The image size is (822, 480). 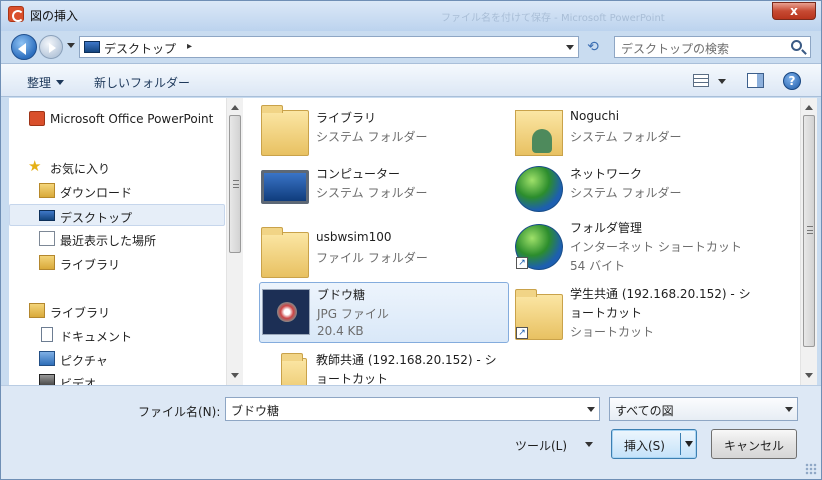 I want to click on nav-item-label: Microsoft Office PowerPoint, so click(x=132, y=119).